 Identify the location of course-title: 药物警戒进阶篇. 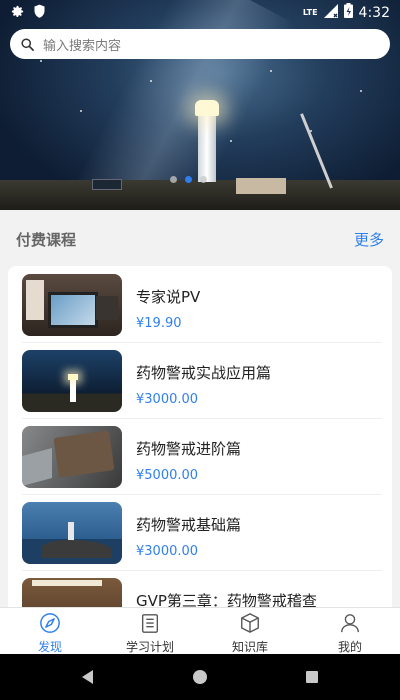
(189, 449).